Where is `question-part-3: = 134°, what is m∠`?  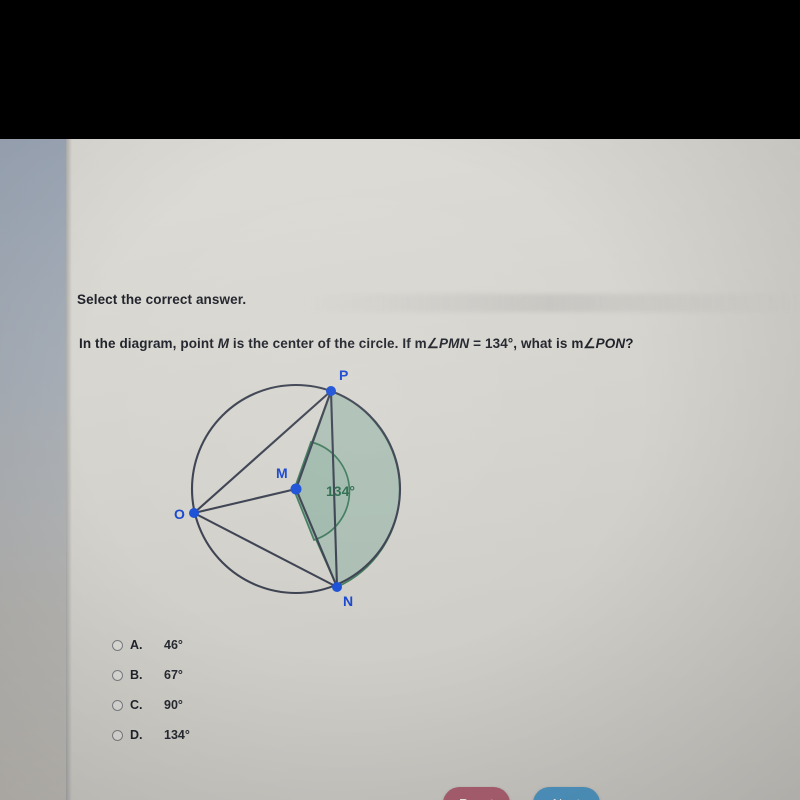 question-part-3: = 134°, what is m∠ is located at coordinates (532, 343).